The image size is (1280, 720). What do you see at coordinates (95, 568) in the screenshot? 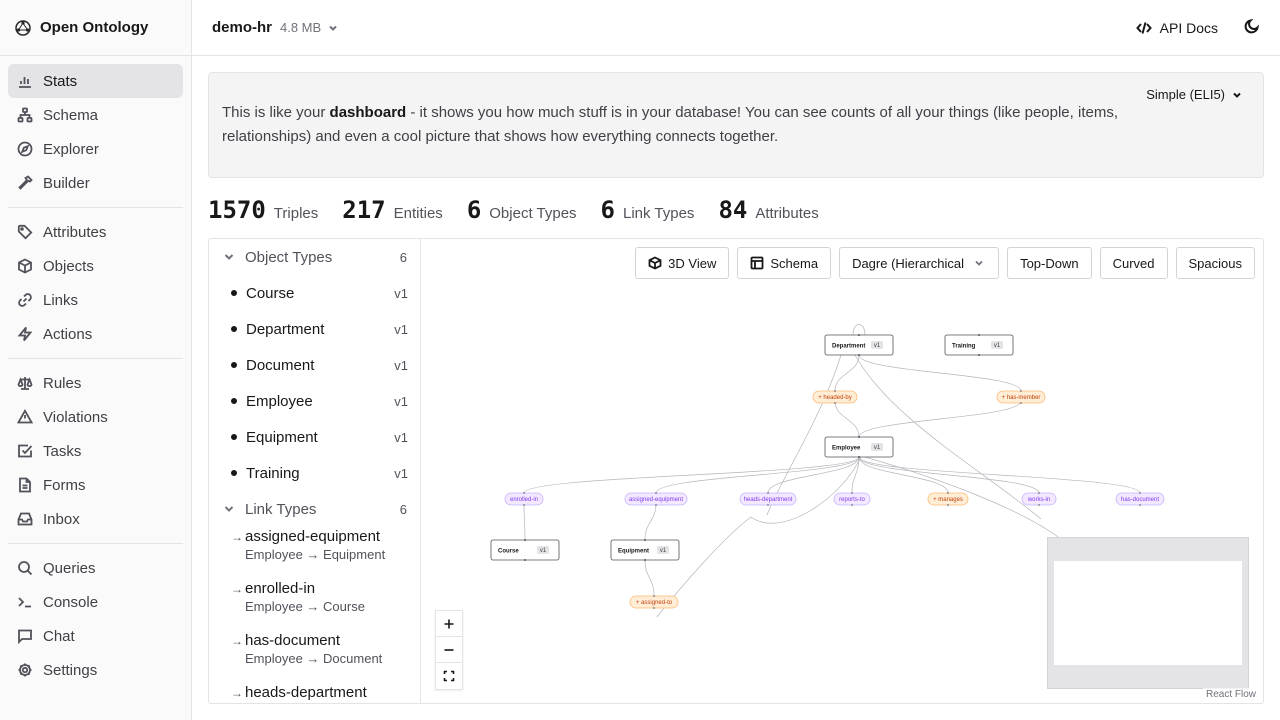
I see `sidebar-item-queries: Queries` at bounding box center [95, 568].